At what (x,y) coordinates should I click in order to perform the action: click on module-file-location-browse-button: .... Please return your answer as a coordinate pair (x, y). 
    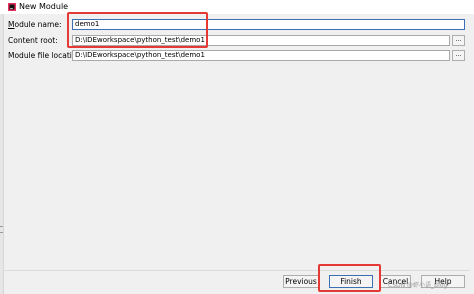
    Looking at the image, I should click on (458, 55).